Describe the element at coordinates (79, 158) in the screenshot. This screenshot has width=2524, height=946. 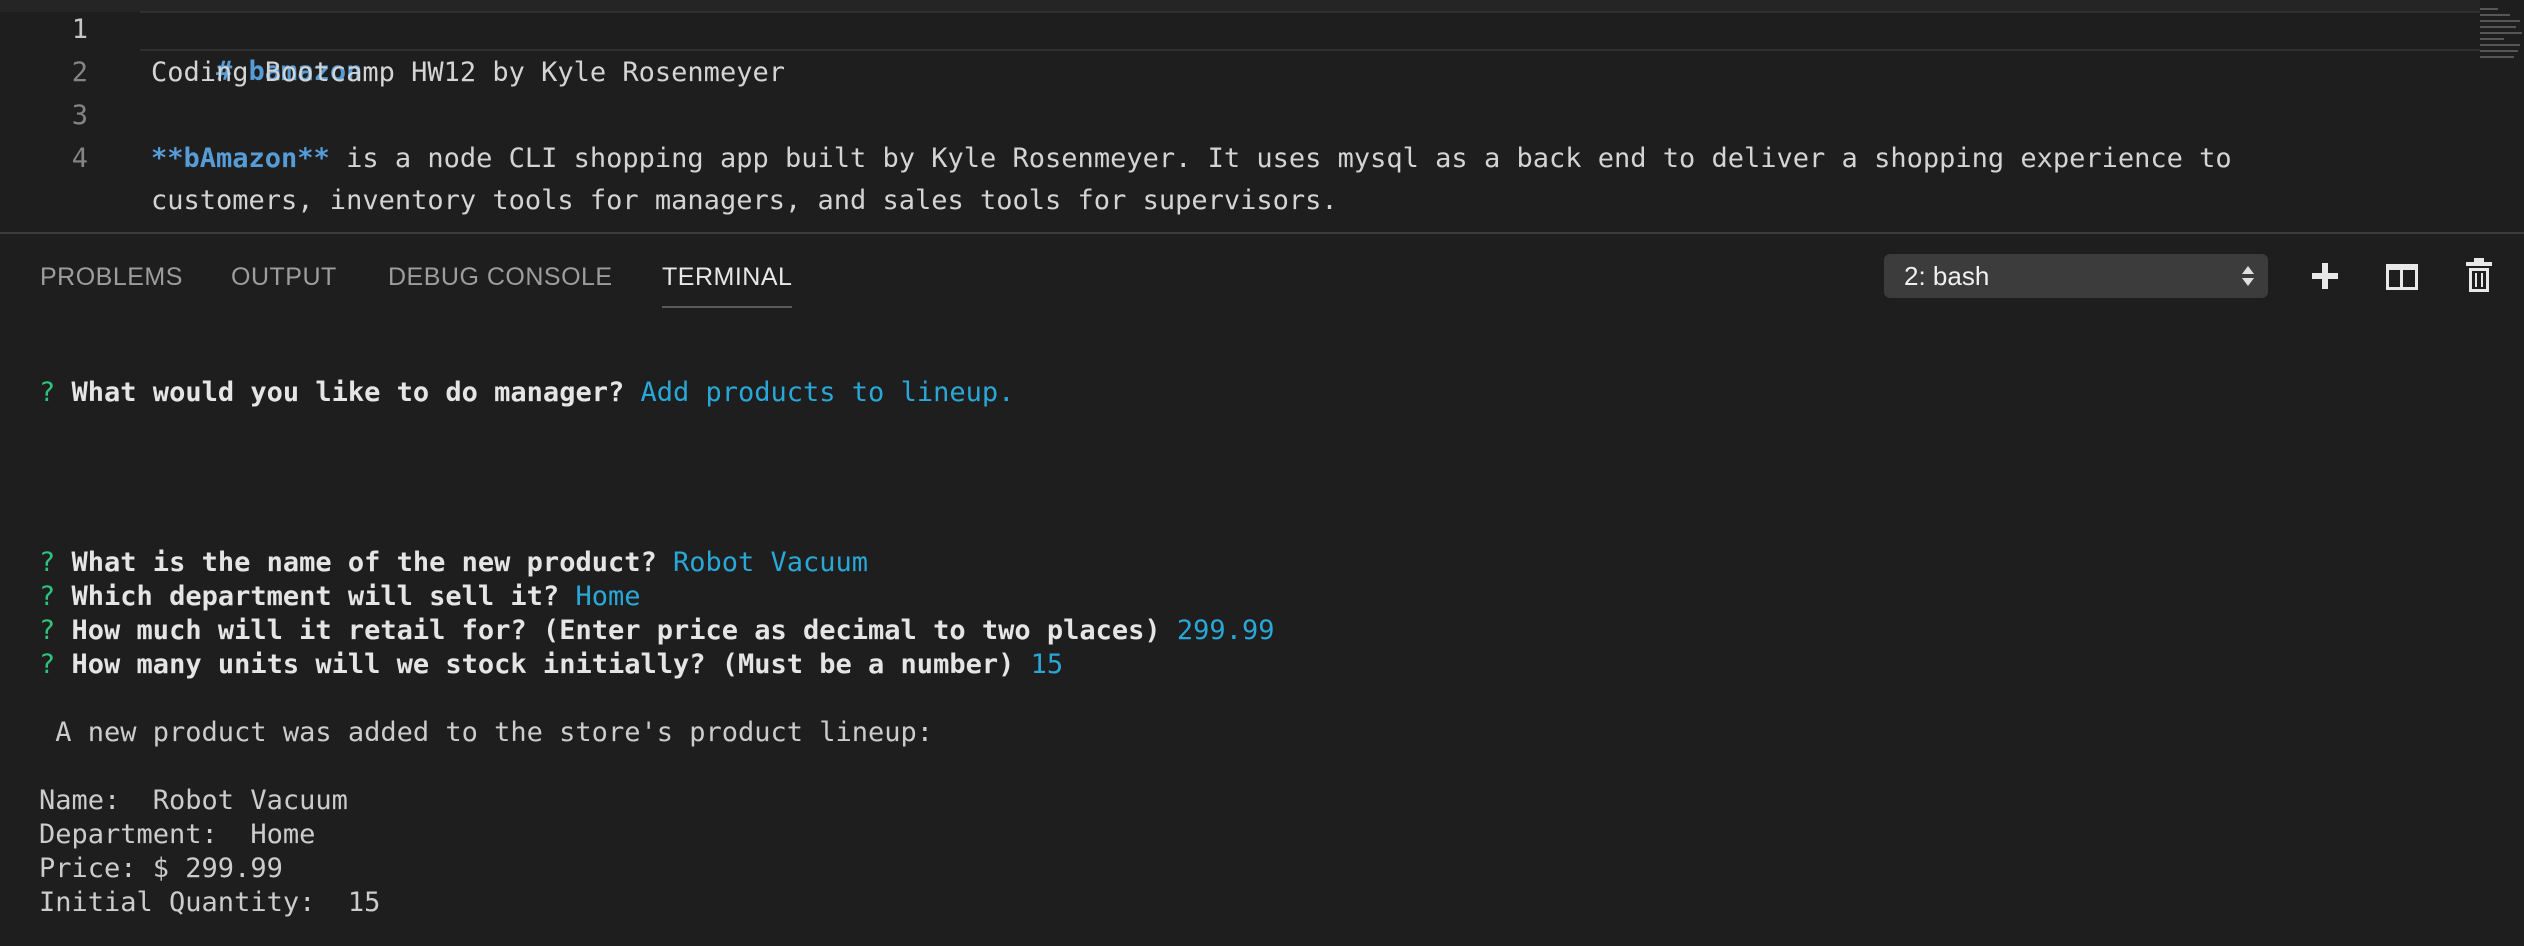
I see `line-number: 4` at that location.